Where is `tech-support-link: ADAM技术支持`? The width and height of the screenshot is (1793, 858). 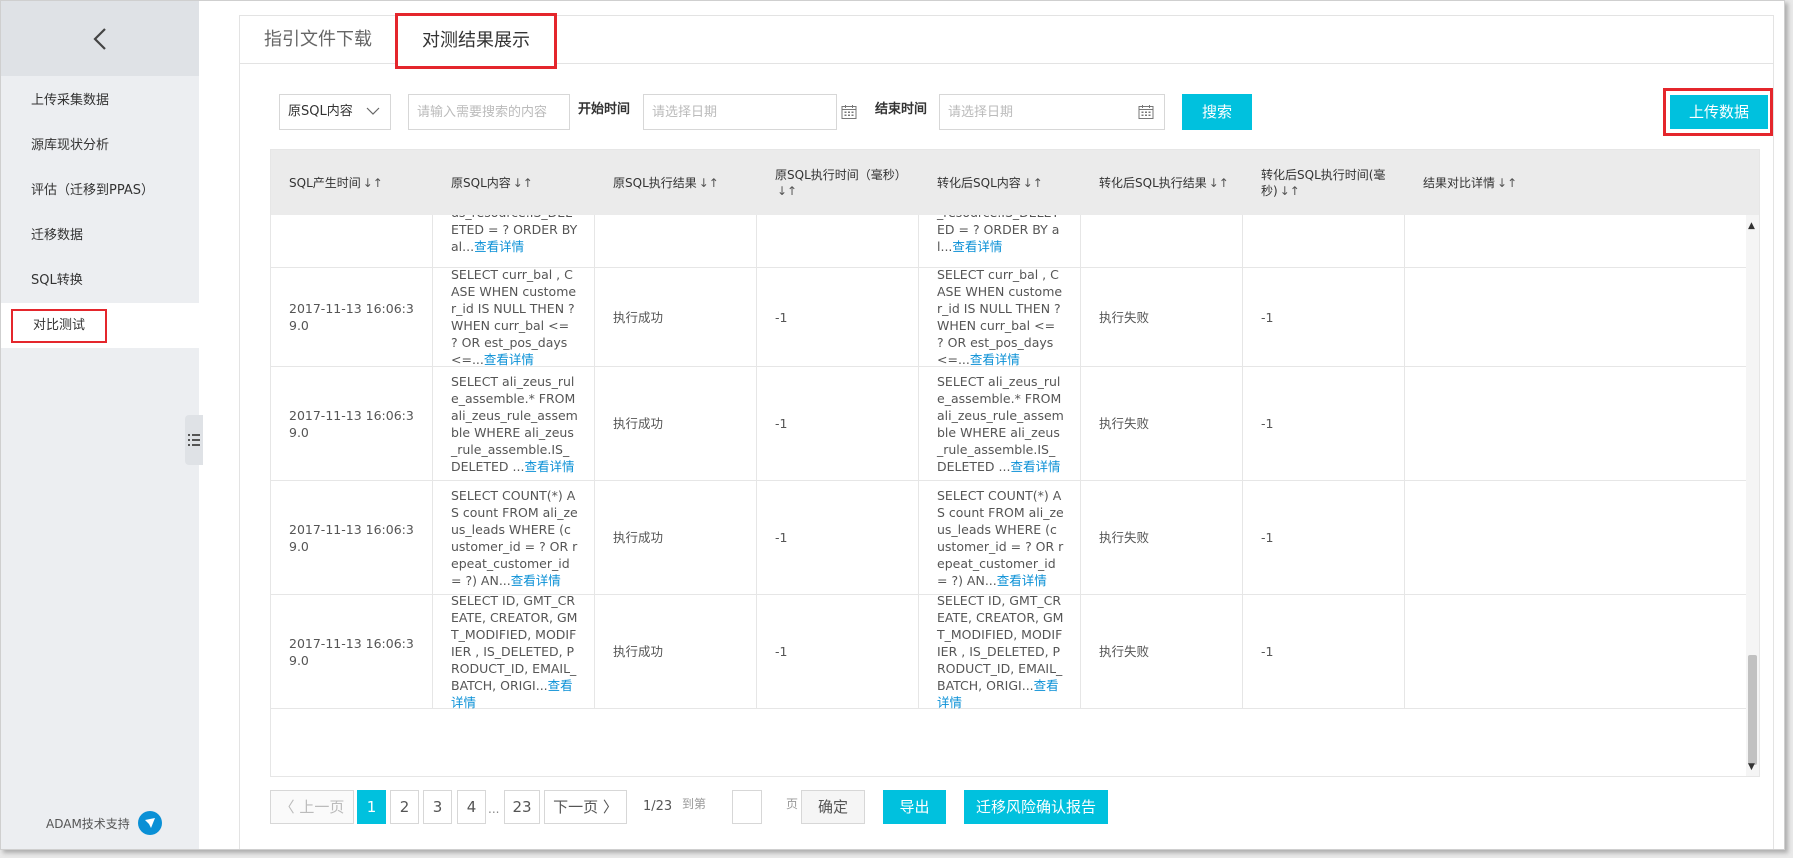 tech-support-link: ADAM技术支持 is located at coordinates (104, 823).